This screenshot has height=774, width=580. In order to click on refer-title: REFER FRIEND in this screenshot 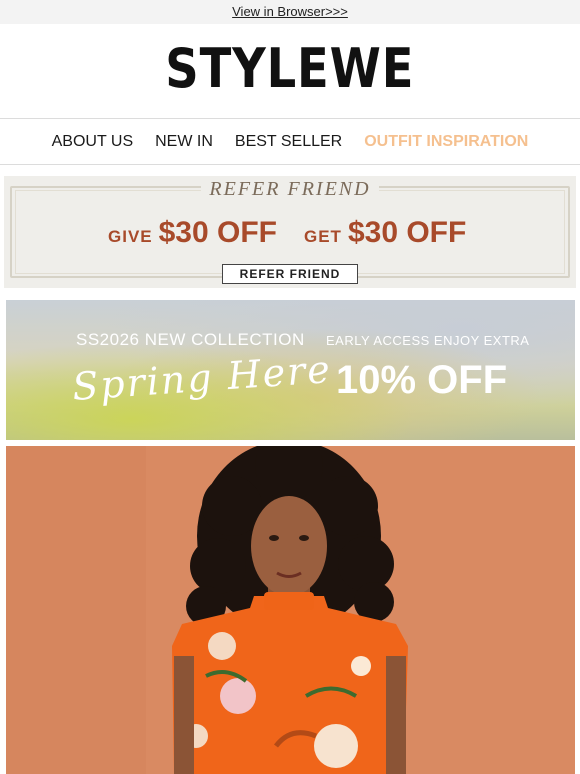, I will do `click(290, 189)`.